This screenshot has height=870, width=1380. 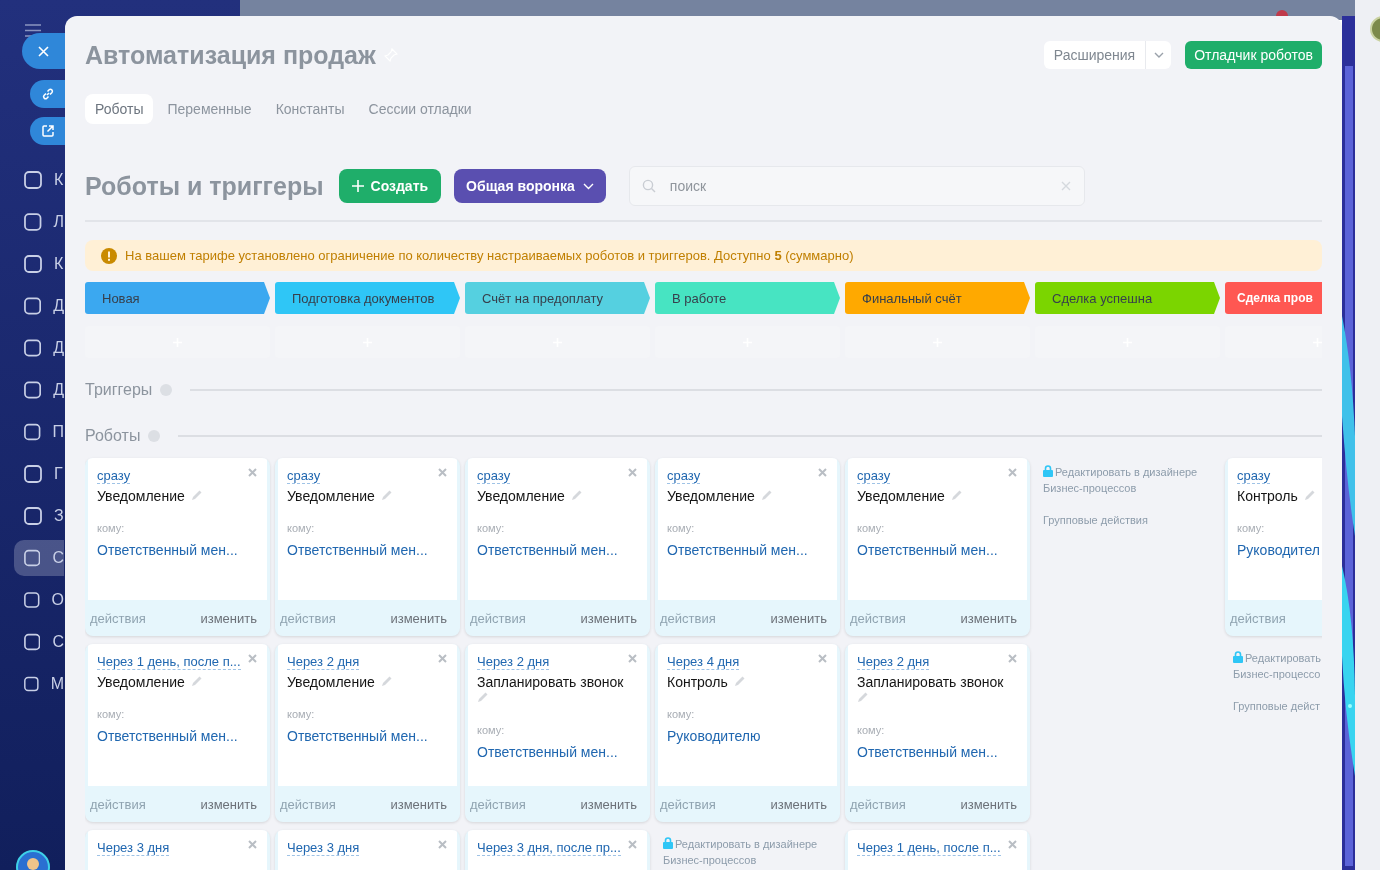 What do you see at coordinates (230, 55) in the screenshot?
I see `page-title: Автоматизация продаж` at bounding box center [230, 55].